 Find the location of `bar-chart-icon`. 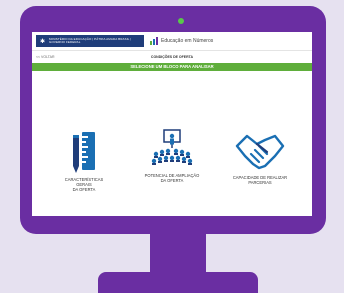

bar-chart-icon is located at coordinates (154, 41).